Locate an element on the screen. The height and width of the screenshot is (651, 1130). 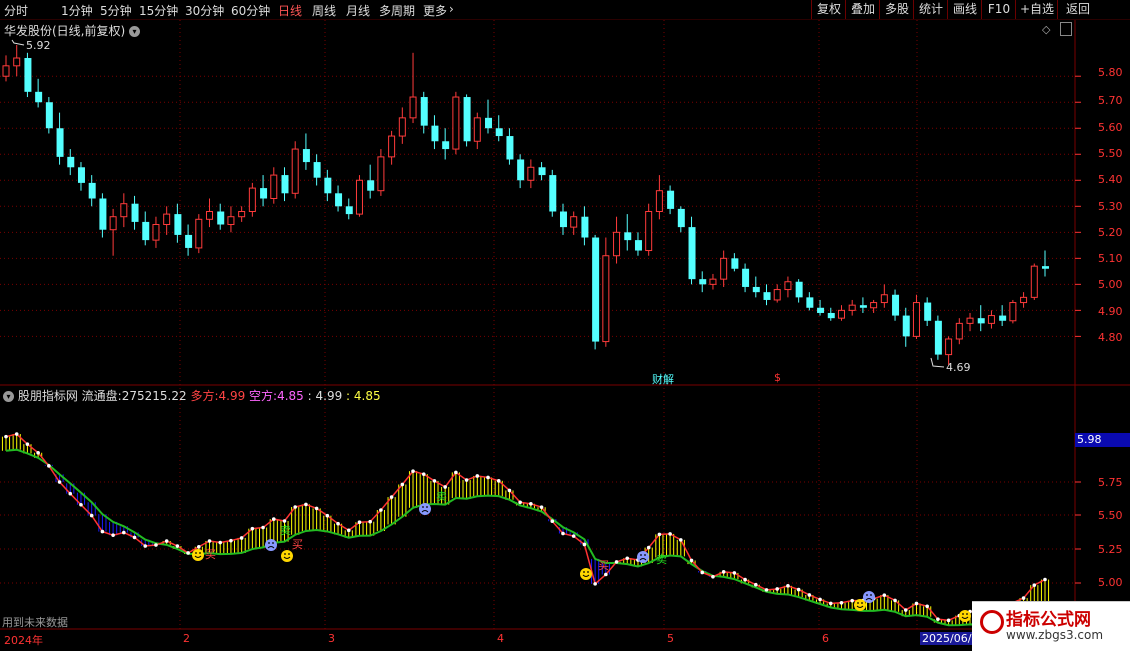
indicator-value-3: : 4.99 is located at coordinates (325, 396).